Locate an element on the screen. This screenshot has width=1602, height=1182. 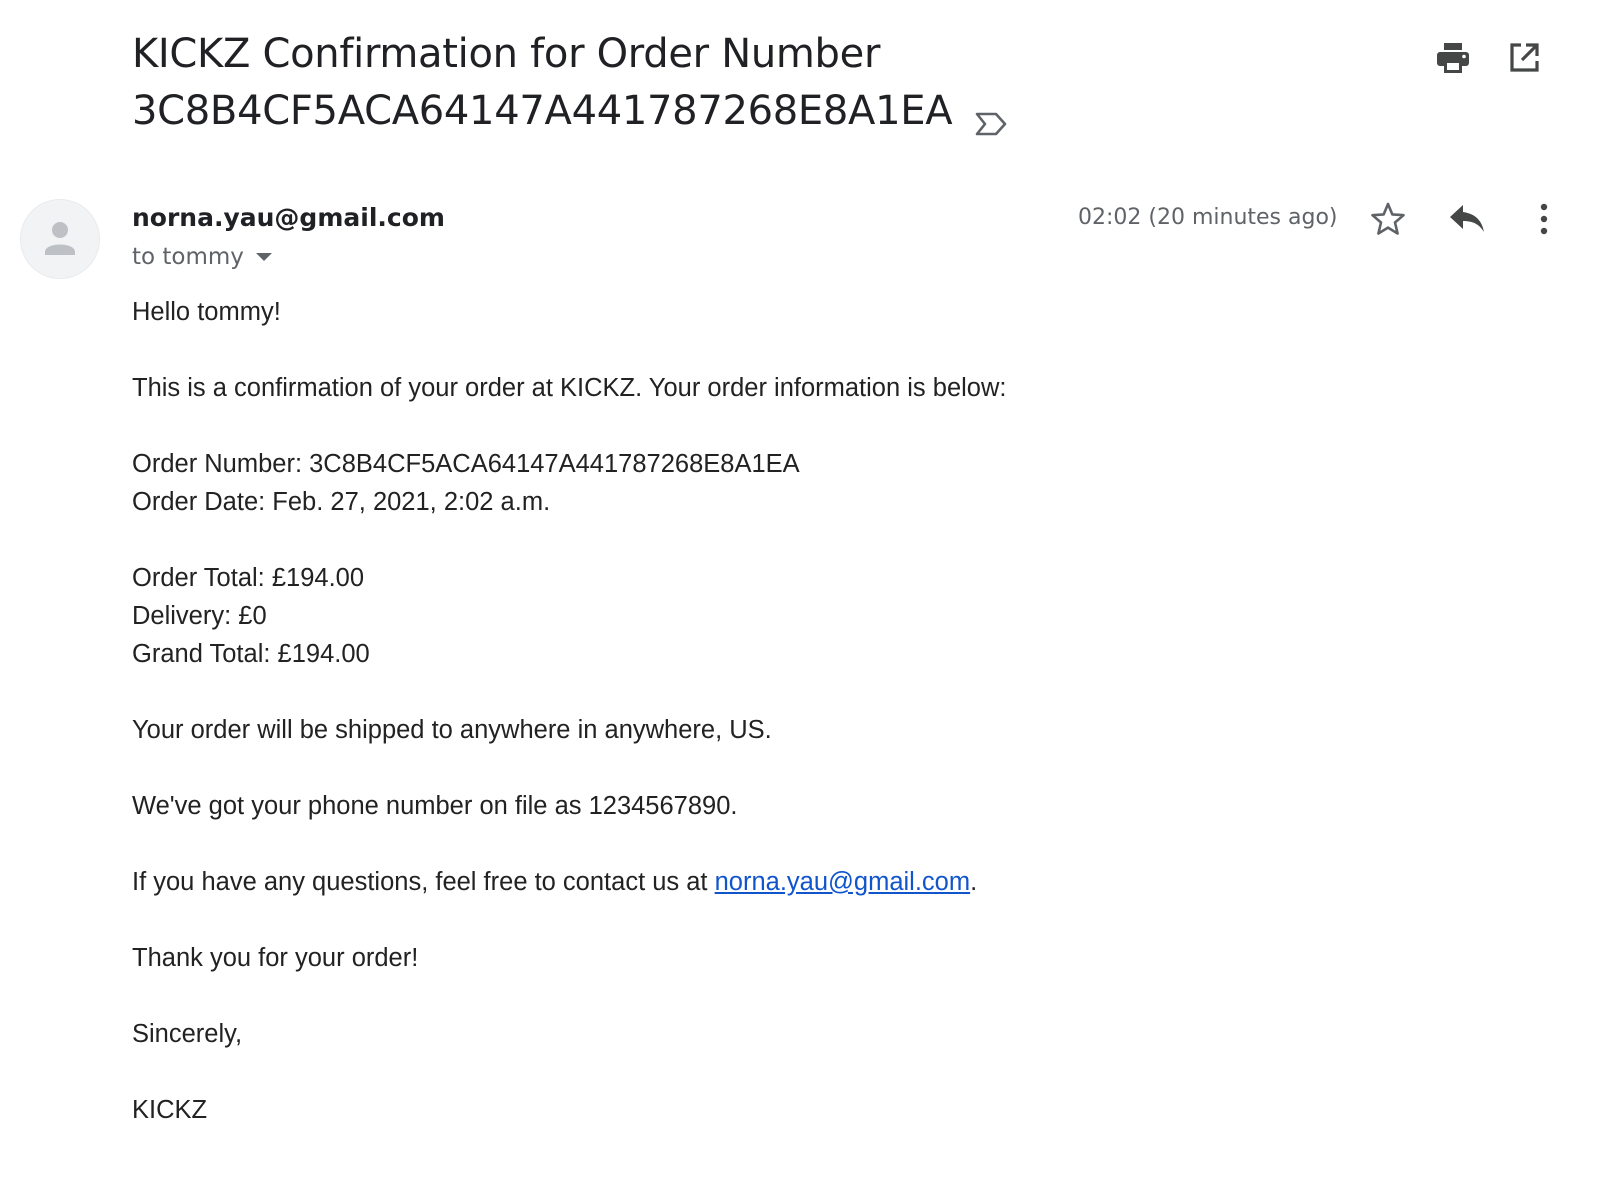
open-in-new-window-icon is located at coordinates (1524, 58).